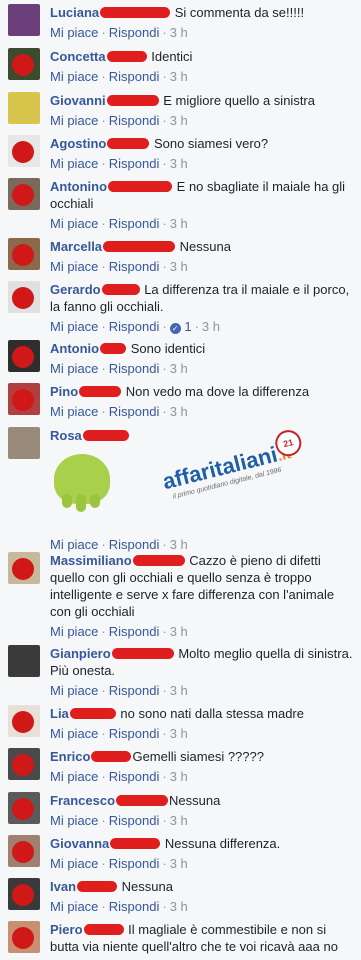  What do you see at coordinates (59, 713) in the screenshot?
I see `commenter-name: Lia` at bounding box center [59, 713].